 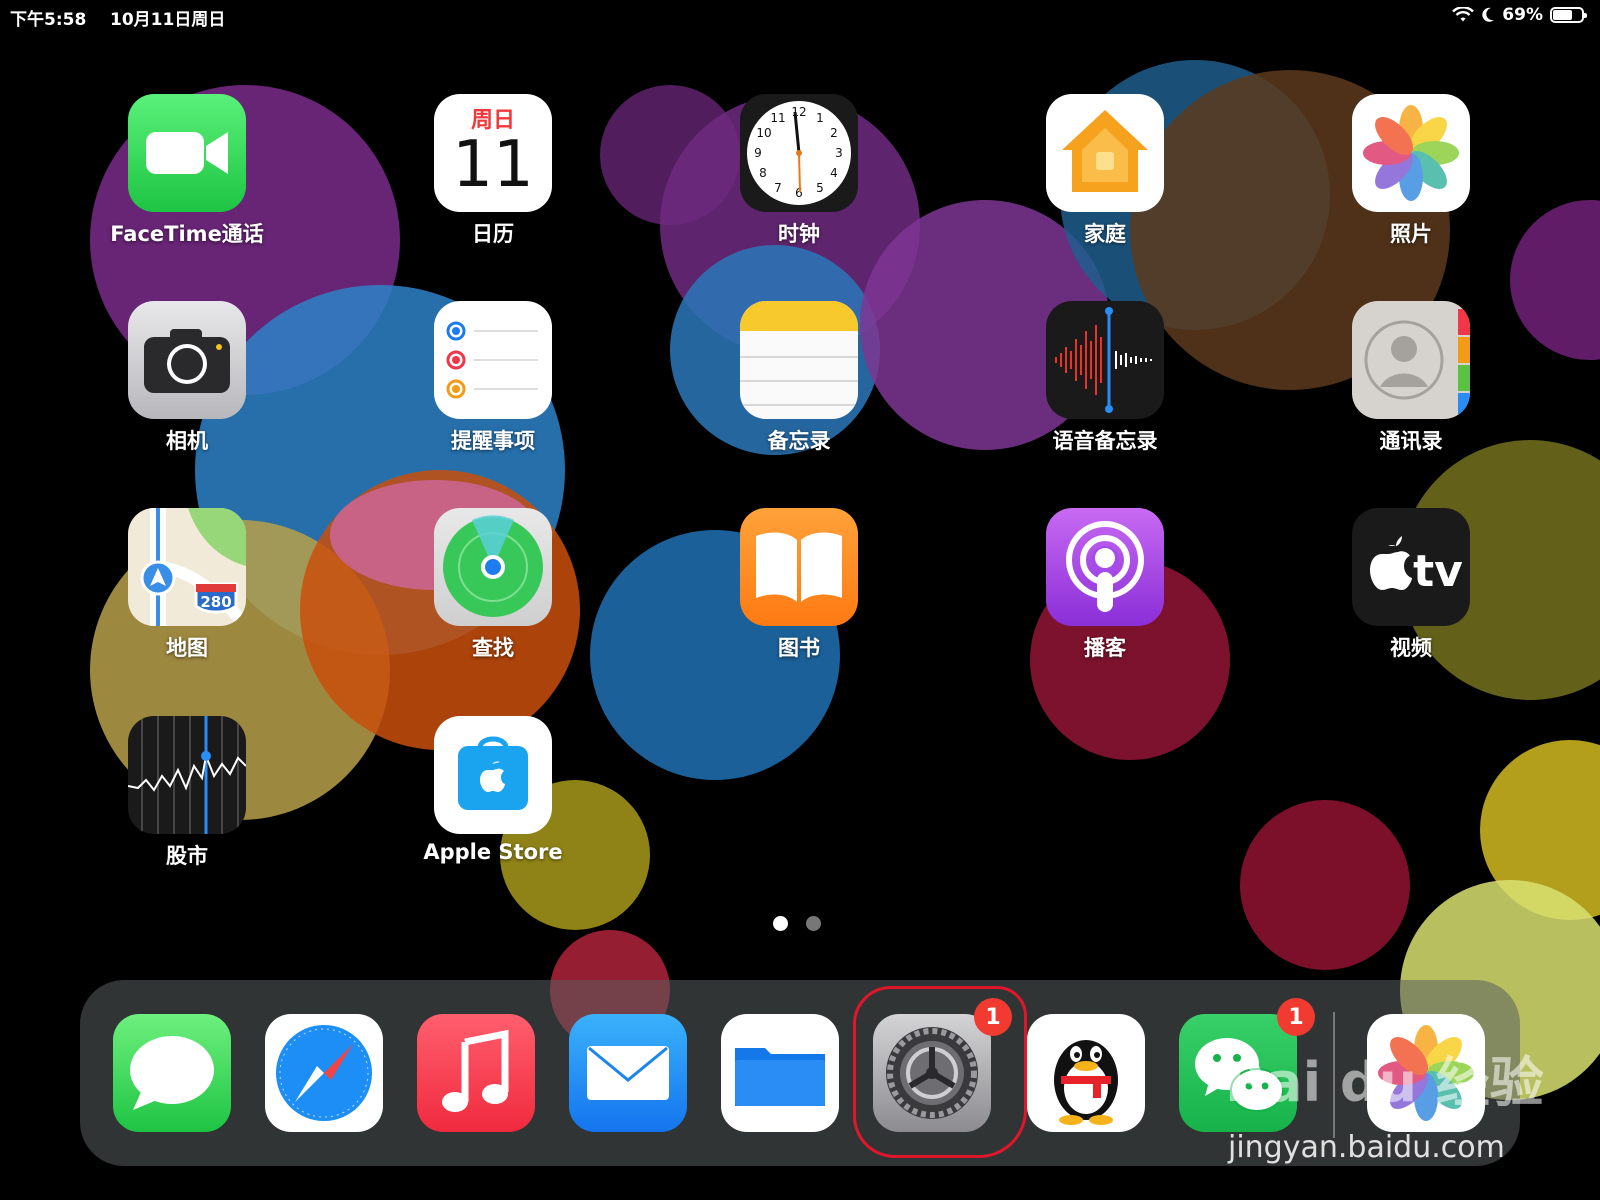 I want to click on moon-icon, so click(x=1488, y=14).